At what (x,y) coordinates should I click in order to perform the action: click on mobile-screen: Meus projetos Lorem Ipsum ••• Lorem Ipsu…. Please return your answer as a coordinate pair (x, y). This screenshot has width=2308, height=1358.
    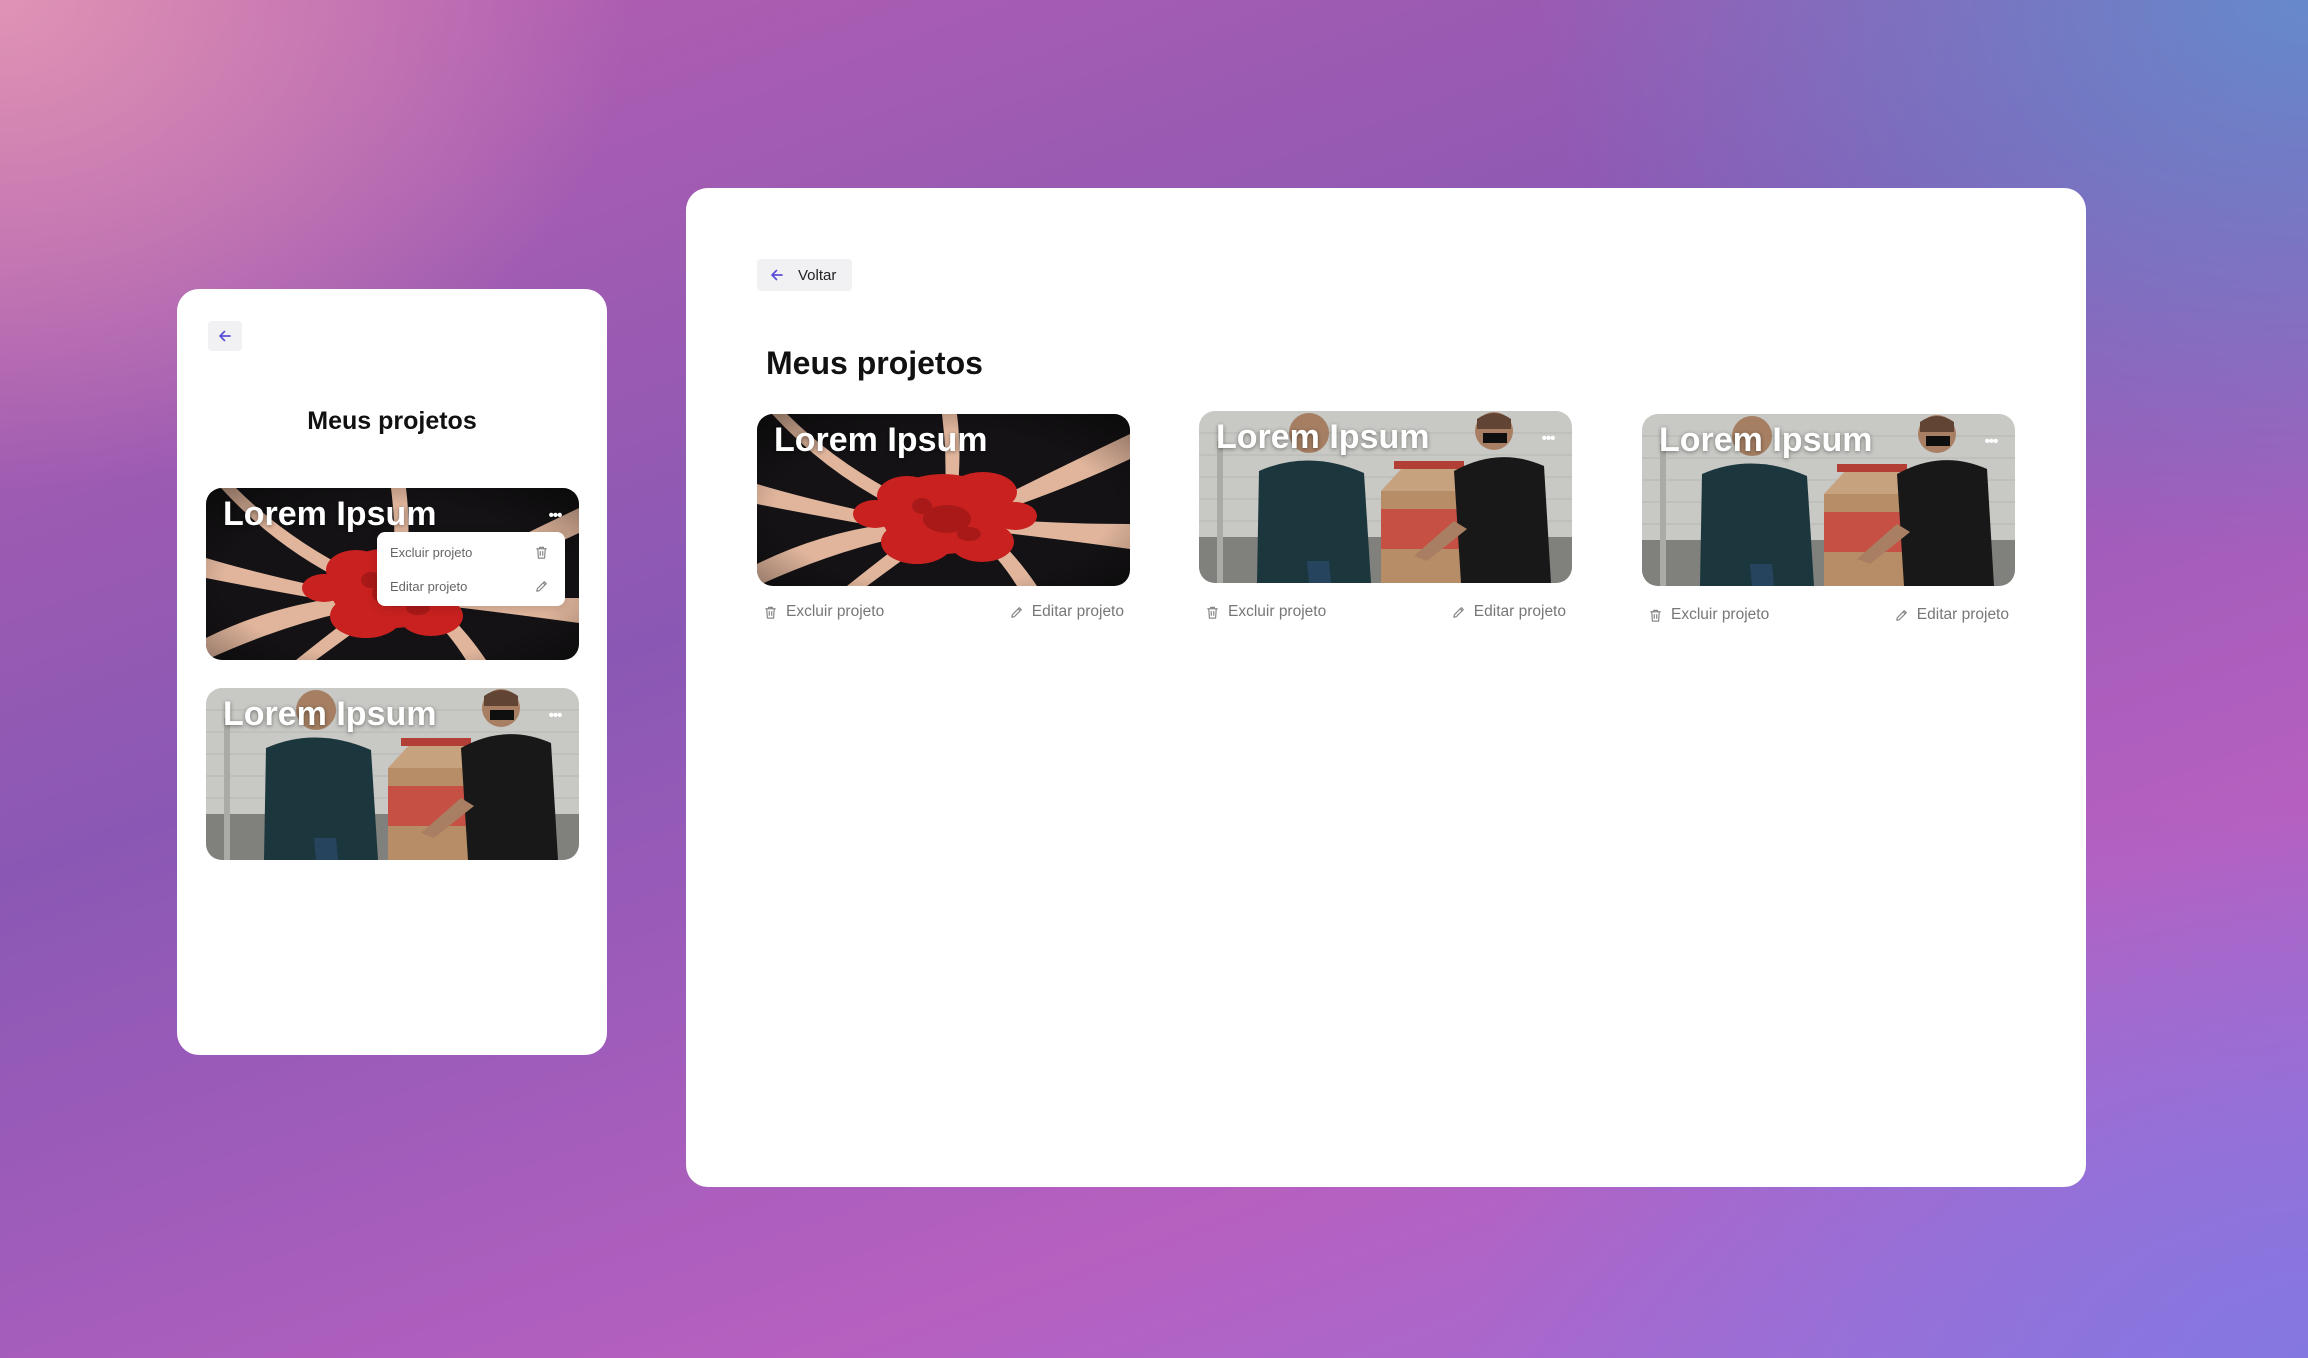
    Looking at the image, I should click on (392, 672).